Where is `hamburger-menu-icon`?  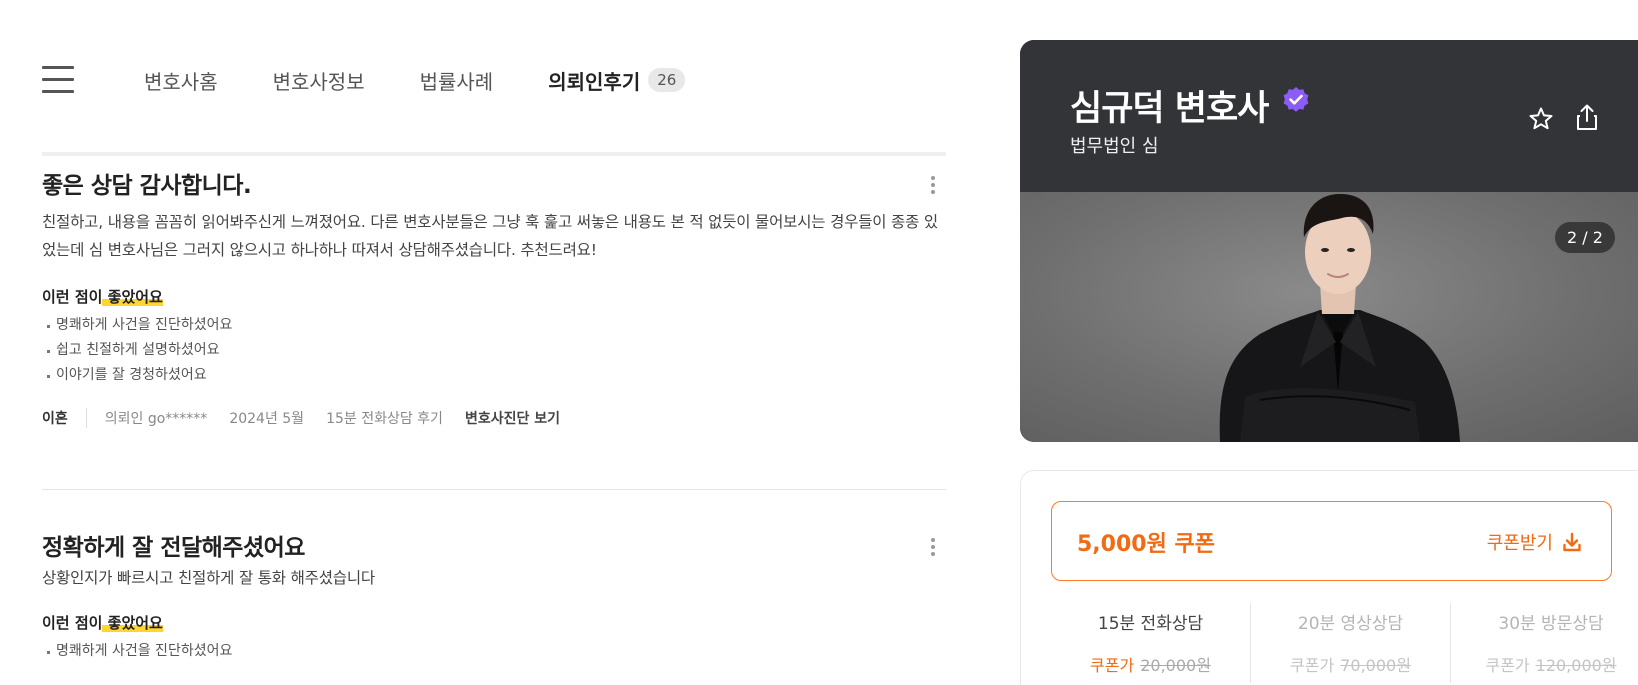 hamburger-menu-icon is located at coordinates (58, 80).